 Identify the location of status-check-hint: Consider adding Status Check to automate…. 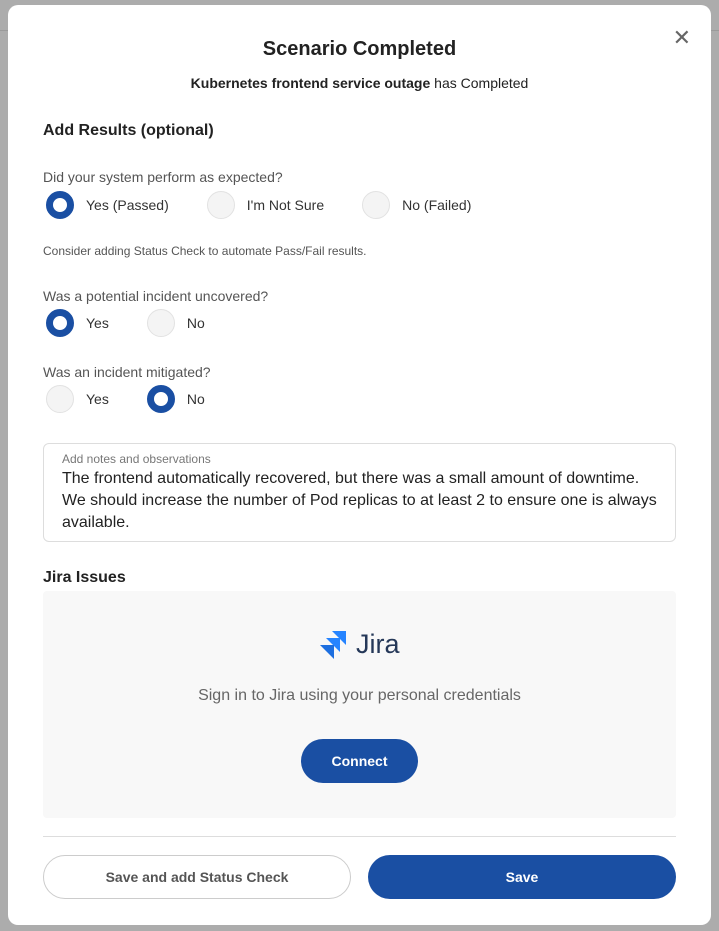
(205, 251).